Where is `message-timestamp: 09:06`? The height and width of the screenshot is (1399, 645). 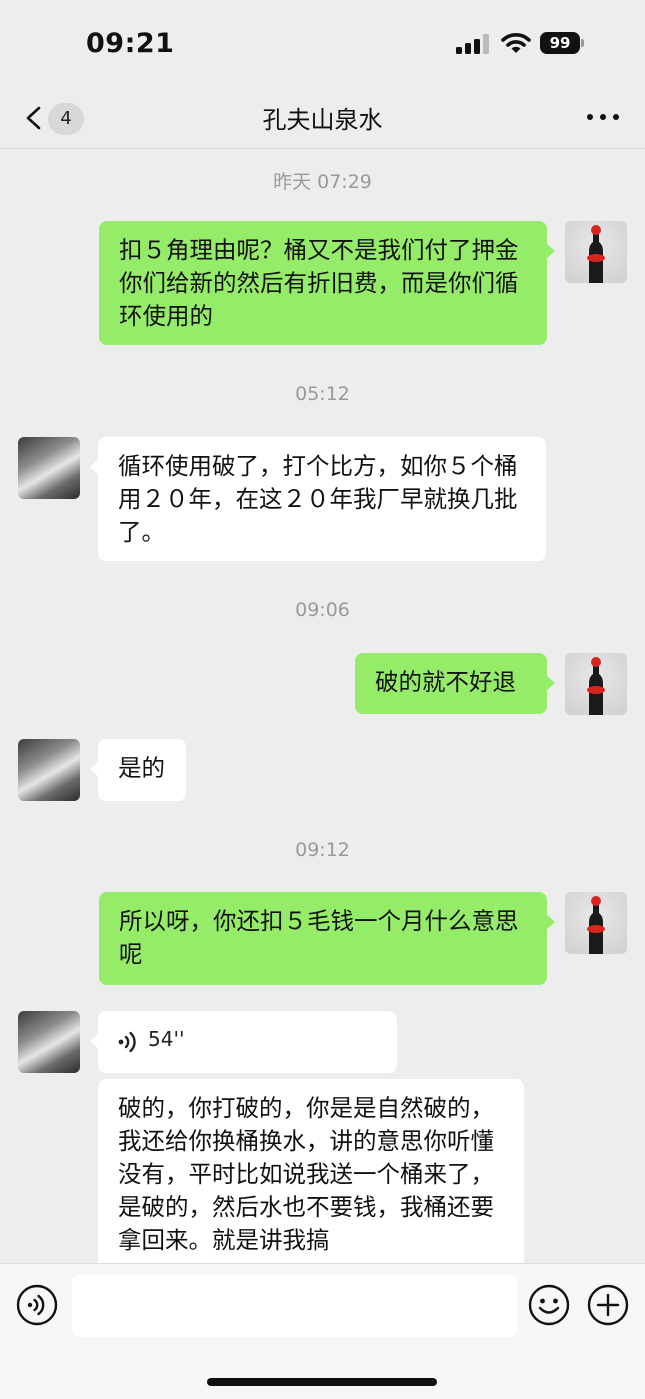
message-timestamp: 09:06 is located at coordinates (322, 610).